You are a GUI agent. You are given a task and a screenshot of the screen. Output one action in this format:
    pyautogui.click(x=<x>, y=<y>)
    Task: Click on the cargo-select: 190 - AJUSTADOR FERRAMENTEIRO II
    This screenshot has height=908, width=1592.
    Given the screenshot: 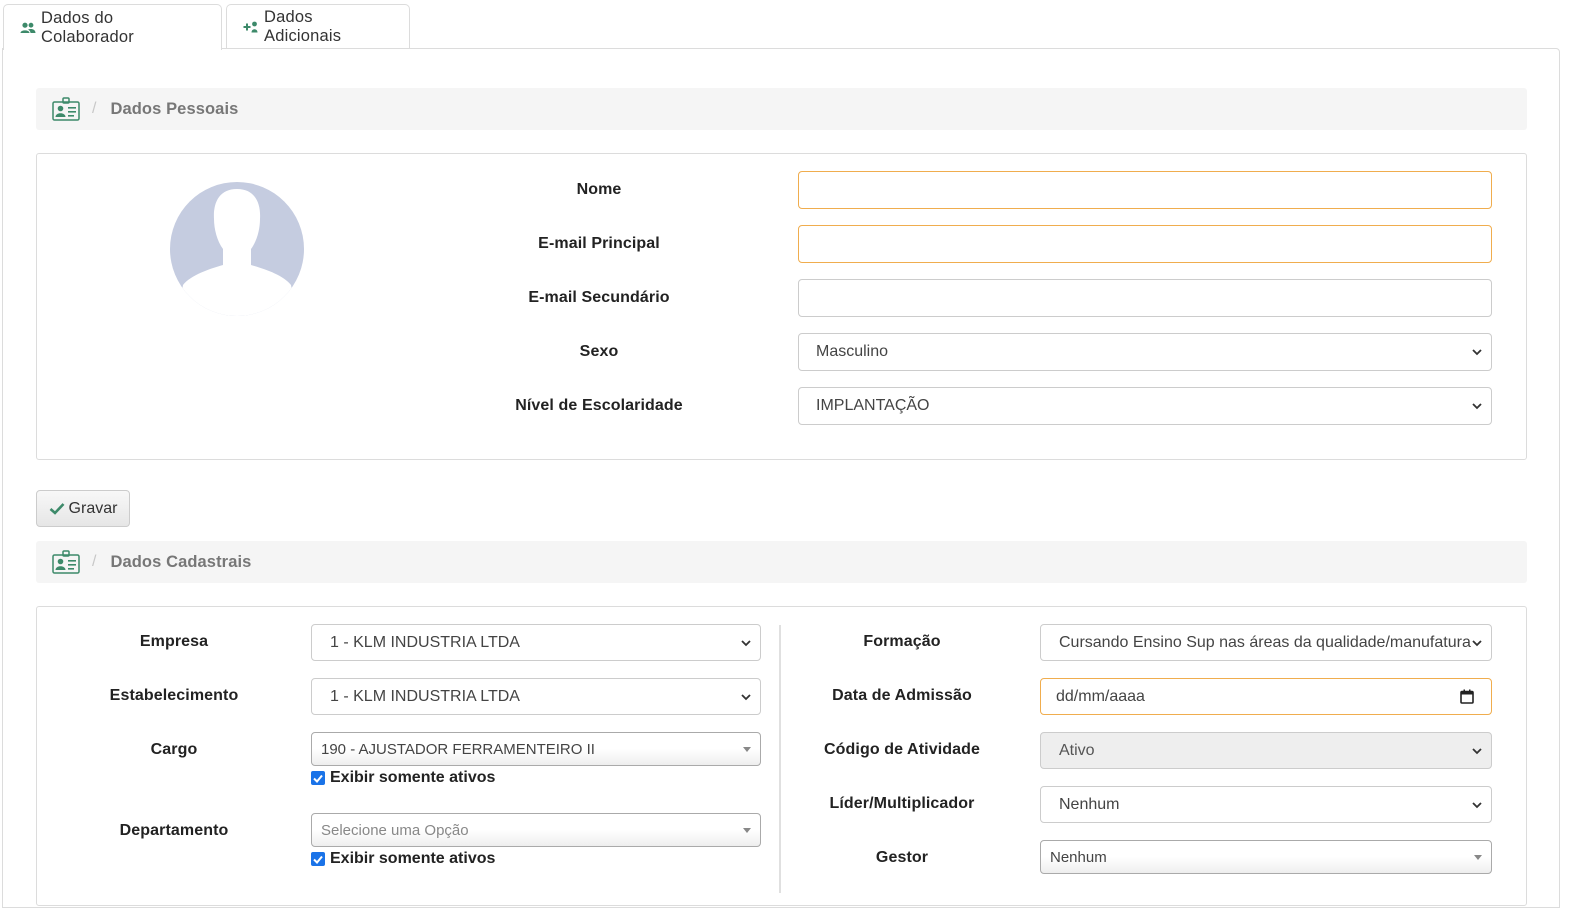 What is the action you would take?
    pyautogui.click(x=536, y=749)
    